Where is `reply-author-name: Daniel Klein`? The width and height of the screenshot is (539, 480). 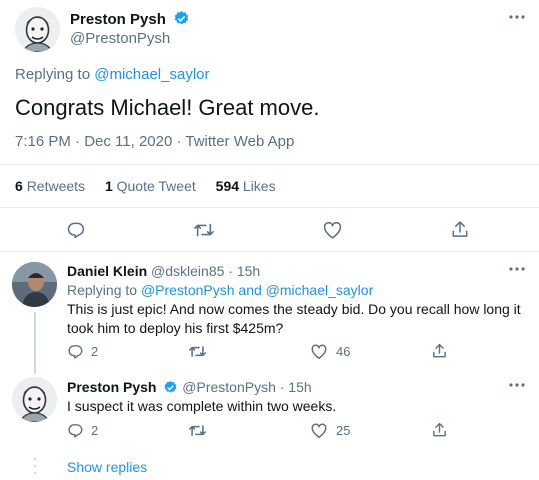 reply-author-name: Daniel Klein is located at coordinates (107, 271).